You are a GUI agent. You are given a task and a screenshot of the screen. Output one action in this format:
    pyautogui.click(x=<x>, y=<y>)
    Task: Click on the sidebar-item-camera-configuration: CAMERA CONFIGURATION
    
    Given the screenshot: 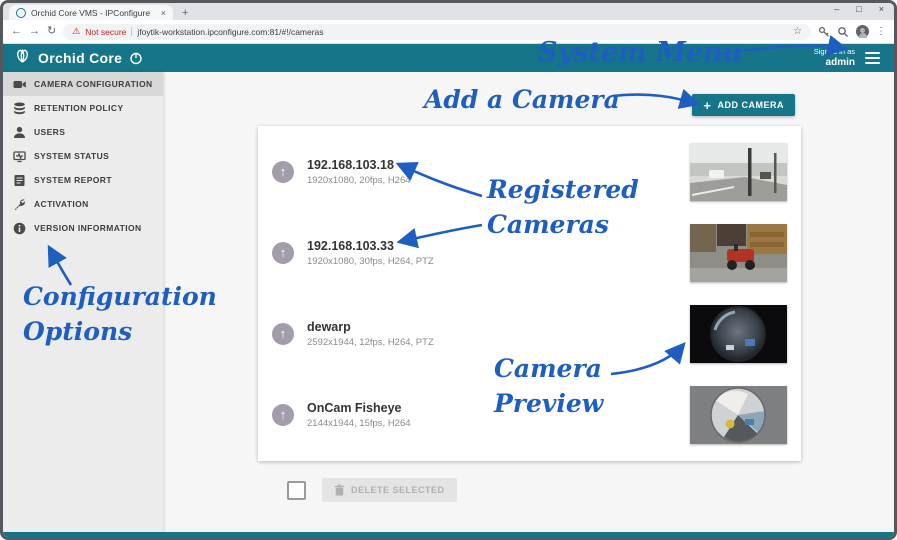 What is the action you would take?
    pyautogui.click(x=83, y=84)
    